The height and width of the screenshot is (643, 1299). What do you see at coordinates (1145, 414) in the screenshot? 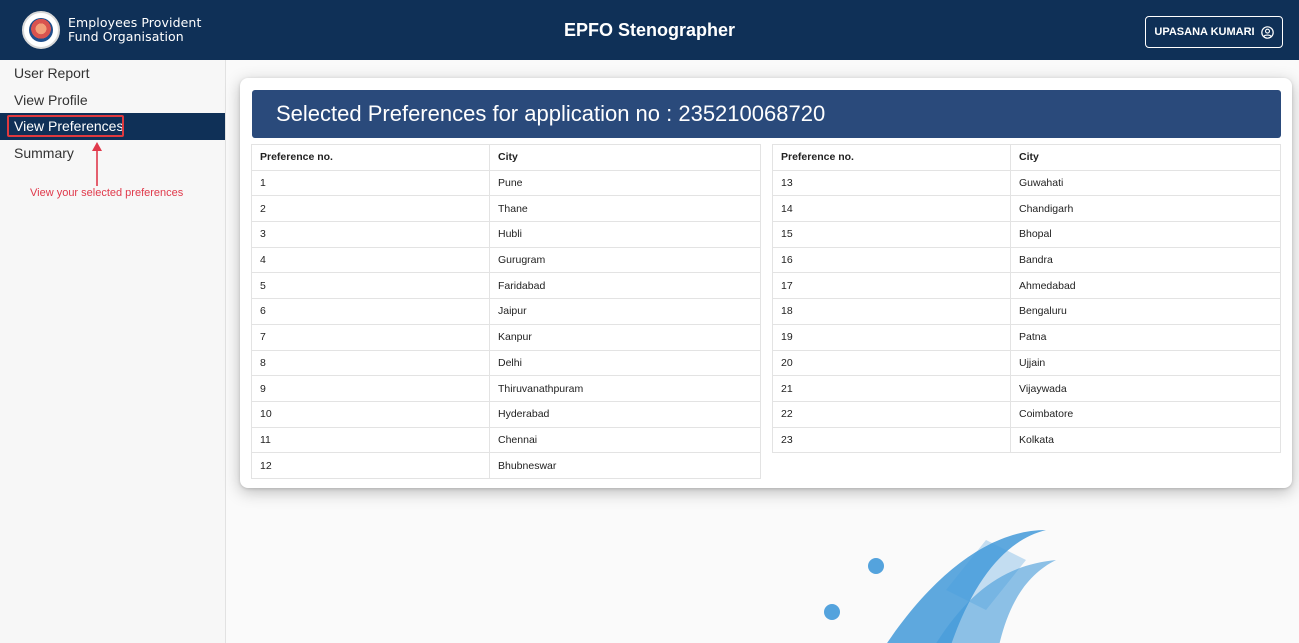
I see `city-cell: Coimbatore` at bounding box center [1145, 414].